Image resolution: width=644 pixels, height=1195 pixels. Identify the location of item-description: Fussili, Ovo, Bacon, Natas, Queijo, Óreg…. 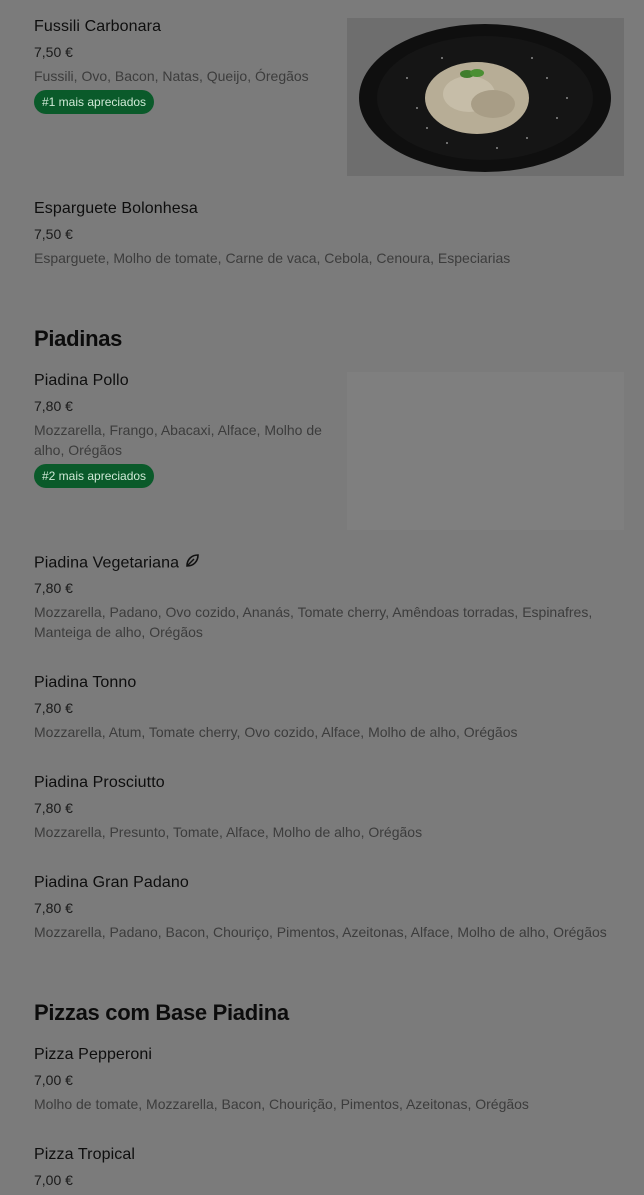
(171, 76).